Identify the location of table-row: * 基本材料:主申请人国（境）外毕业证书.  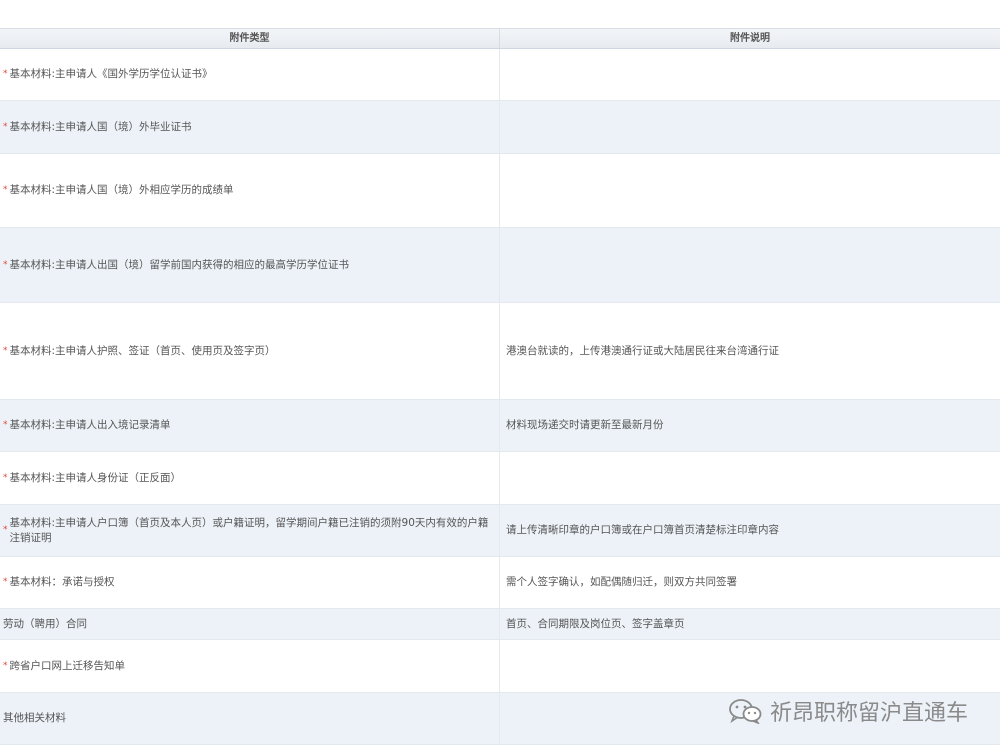
(500, 127).